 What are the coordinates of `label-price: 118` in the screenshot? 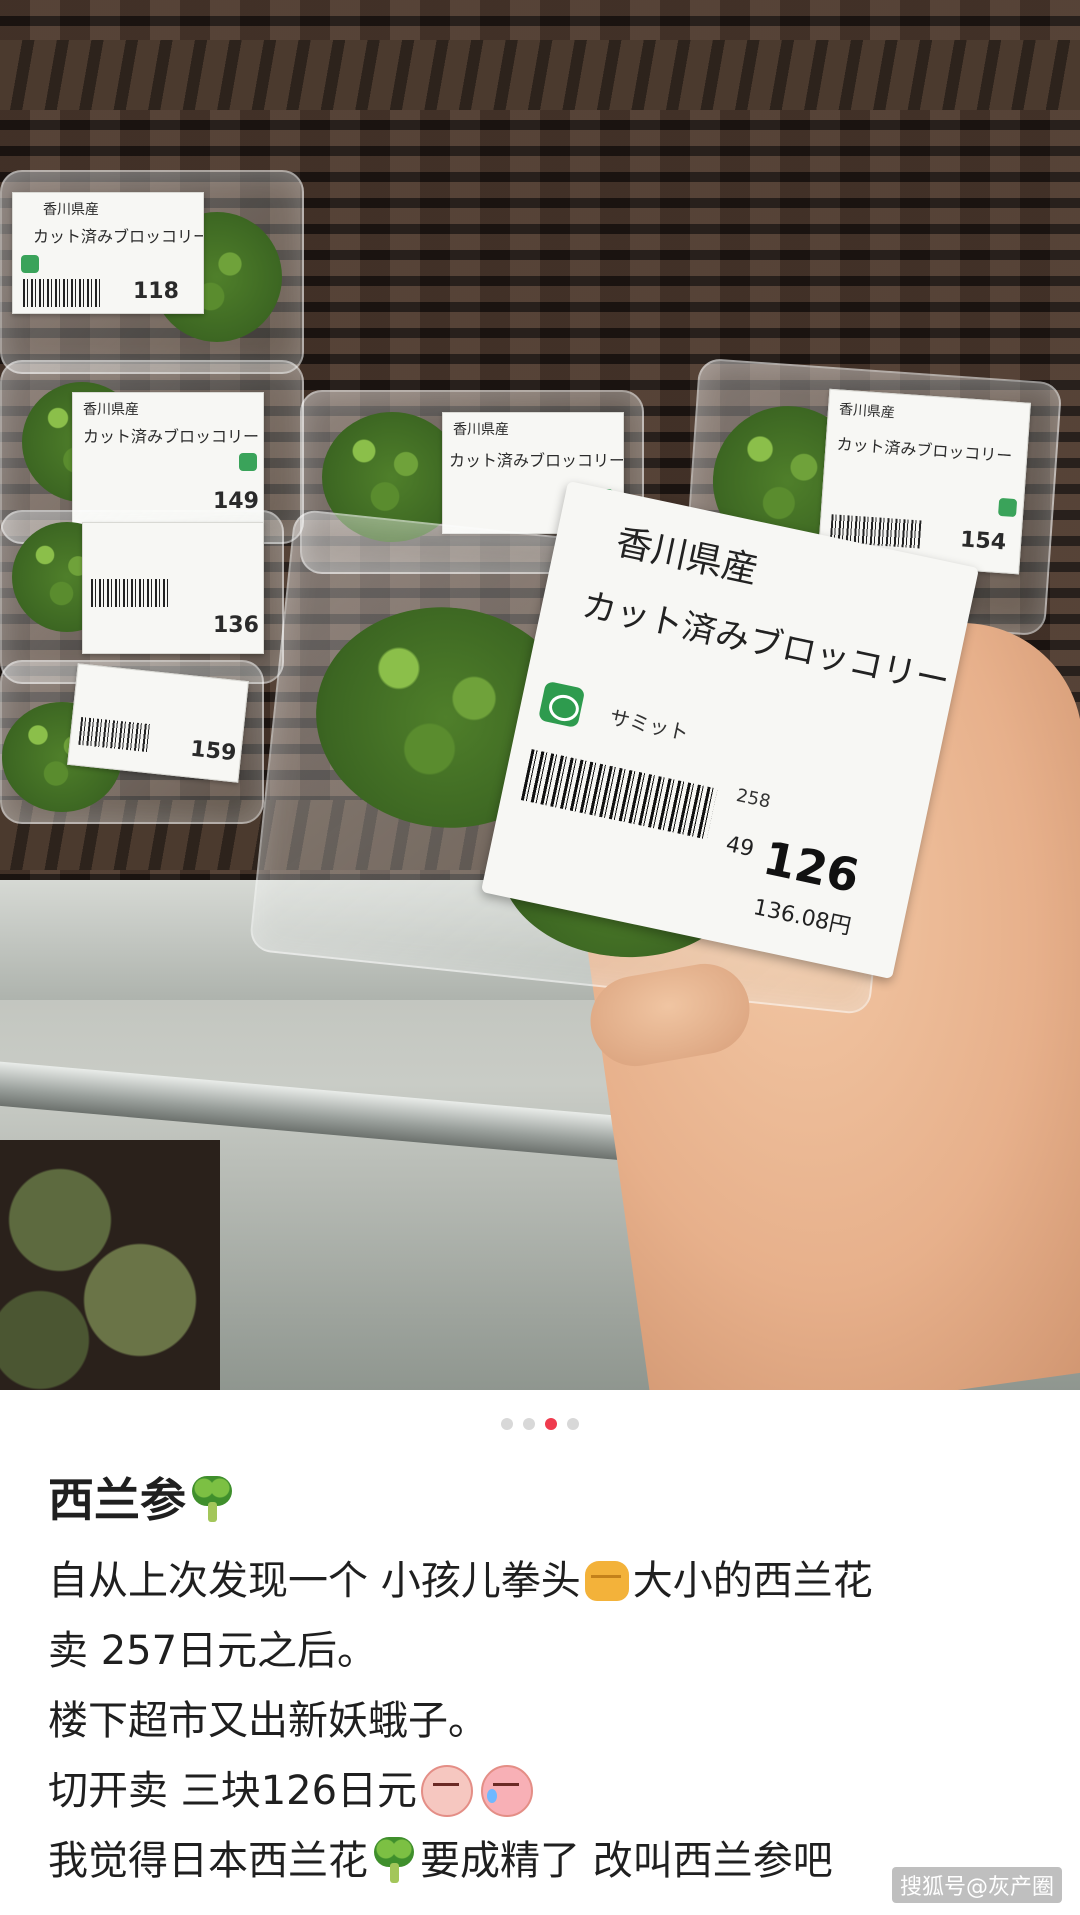 It's located at (156, 291).